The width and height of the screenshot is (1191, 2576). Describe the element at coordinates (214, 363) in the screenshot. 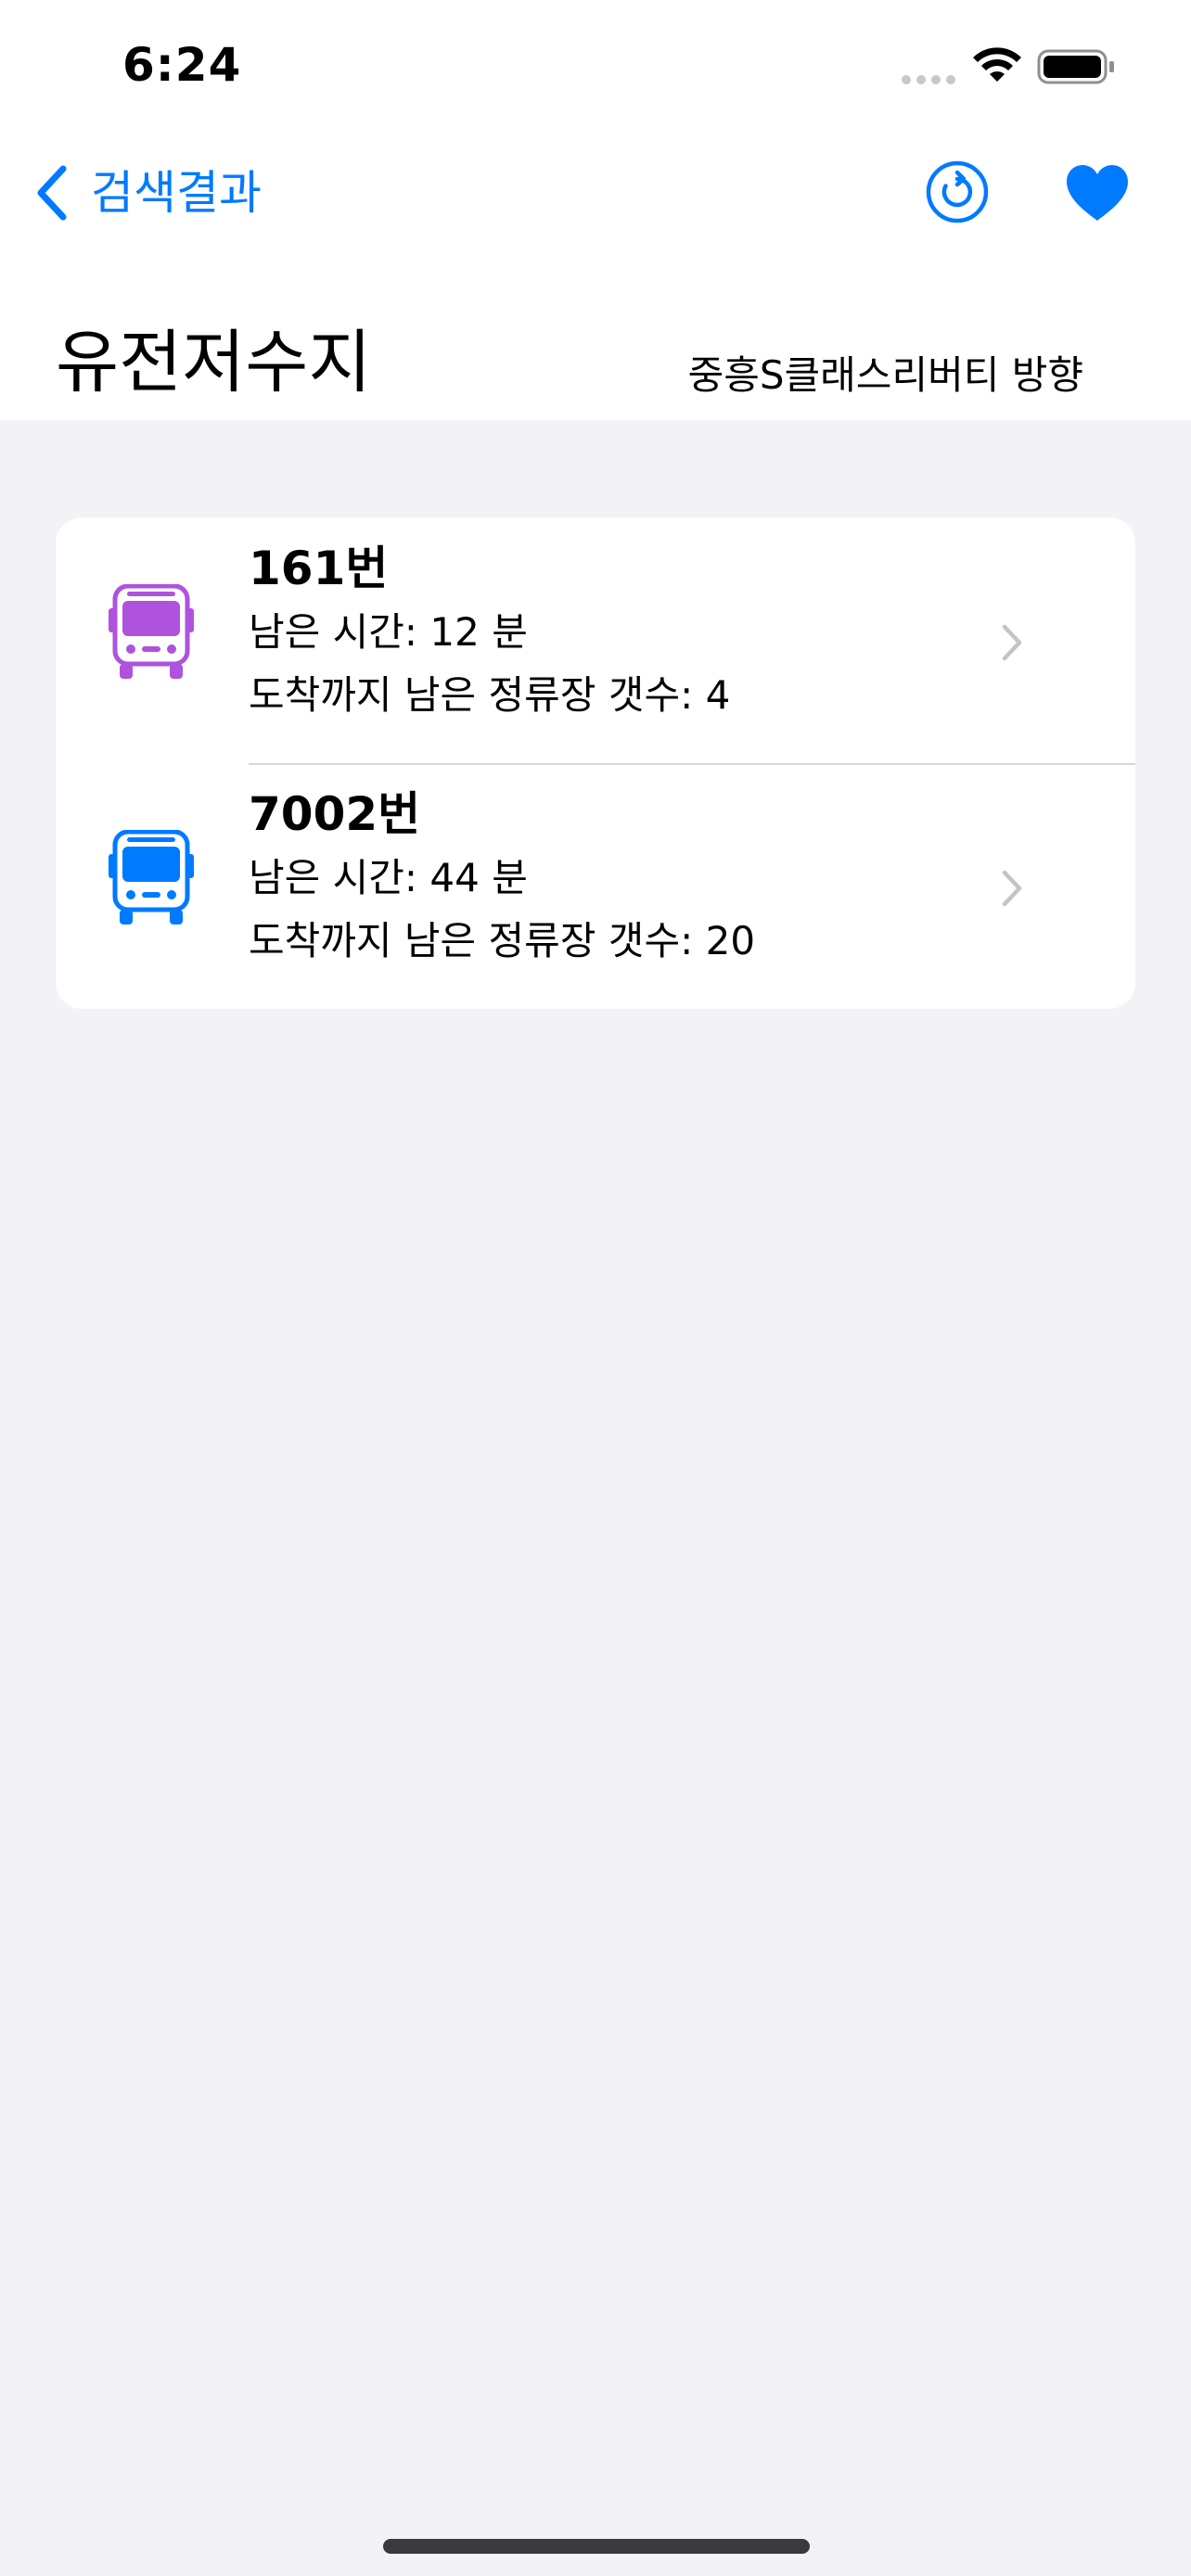

I see `station-title: 유전저수지` at that location.